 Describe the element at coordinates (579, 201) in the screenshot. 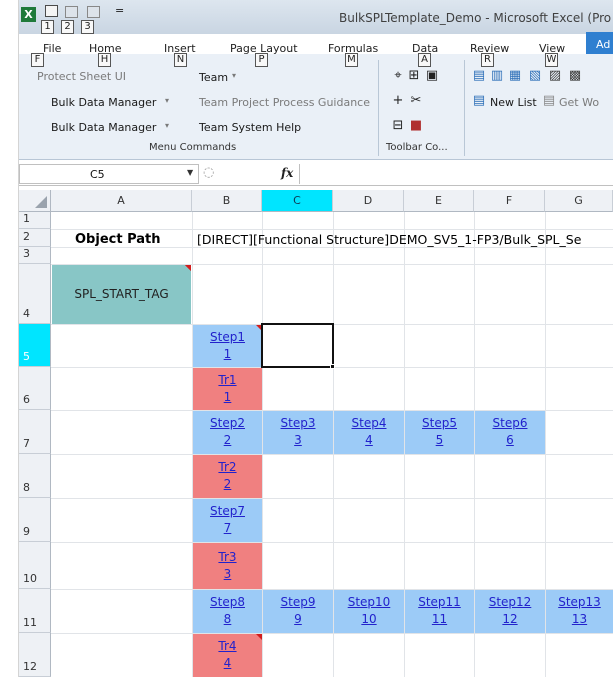

I see `column-header-g: G` at that location.